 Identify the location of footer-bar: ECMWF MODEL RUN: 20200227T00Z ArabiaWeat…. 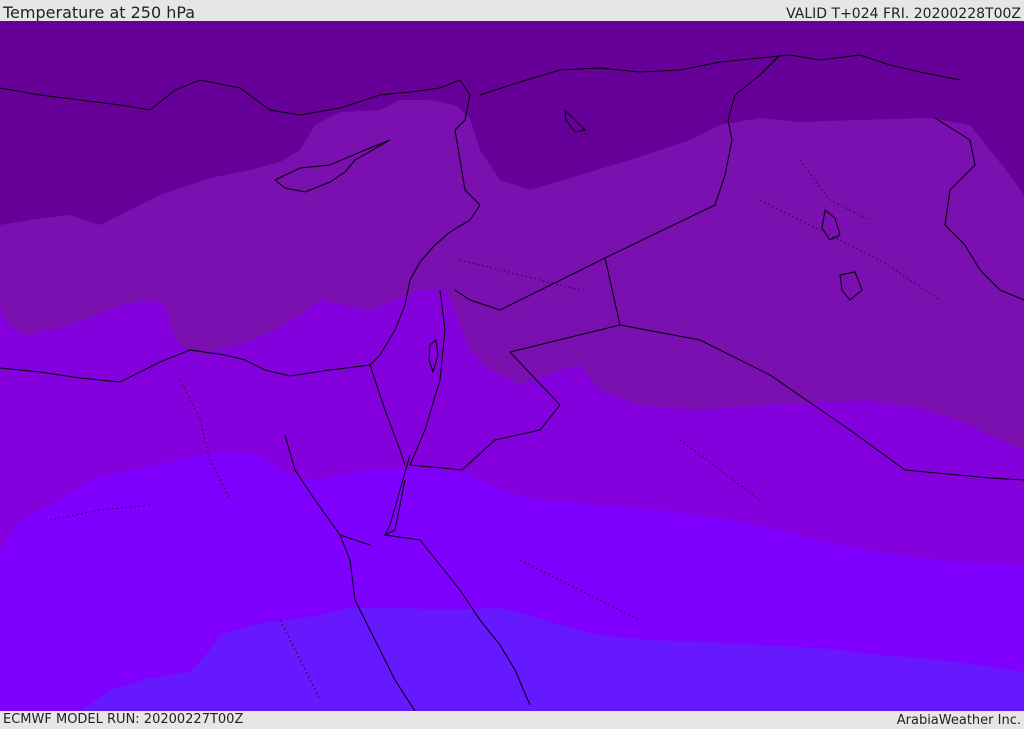
(512, 720).